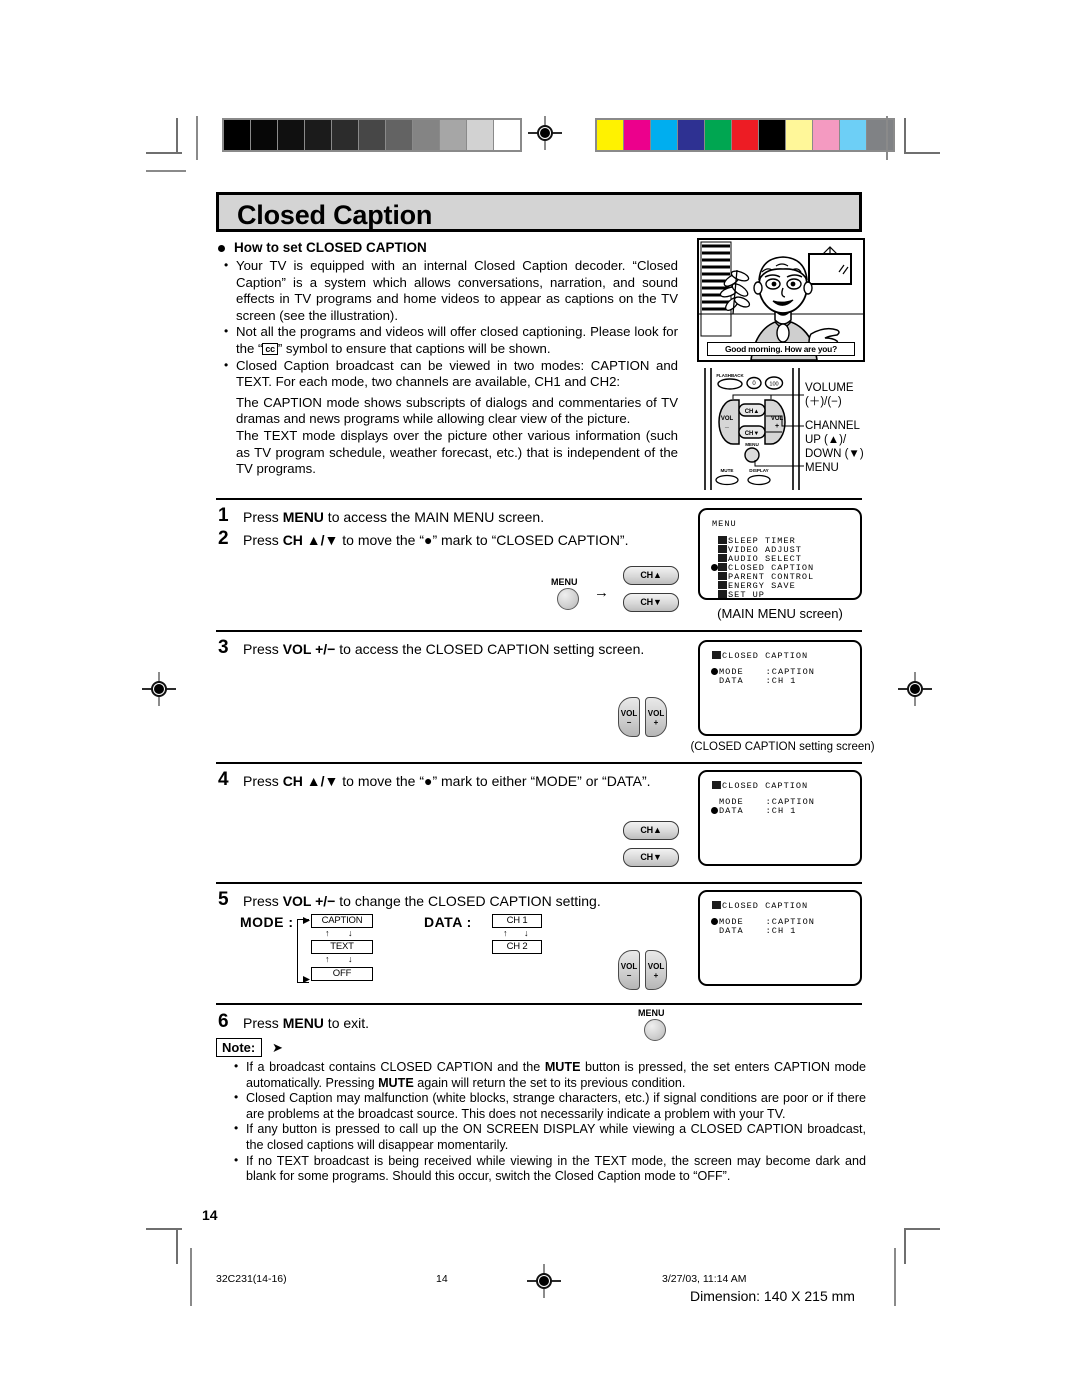  What do you see at coordinates (757, 681) in the screenshot?
I see `cc-step3-row-data: DATA:CH 1` at bounding box center [757, 681].